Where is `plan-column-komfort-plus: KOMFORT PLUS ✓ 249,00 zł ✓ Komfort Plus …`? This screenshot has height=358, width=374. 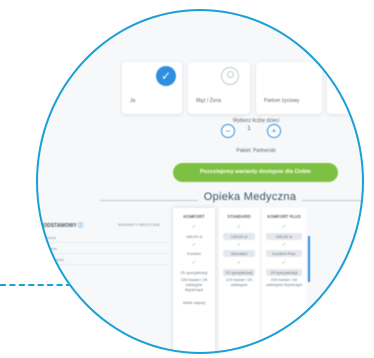 plan-column-komfort-plus: KOMFORT PLUS ✓ 249,00 zł ✓ Komfort Plus … is located at coordinates (284, 281).